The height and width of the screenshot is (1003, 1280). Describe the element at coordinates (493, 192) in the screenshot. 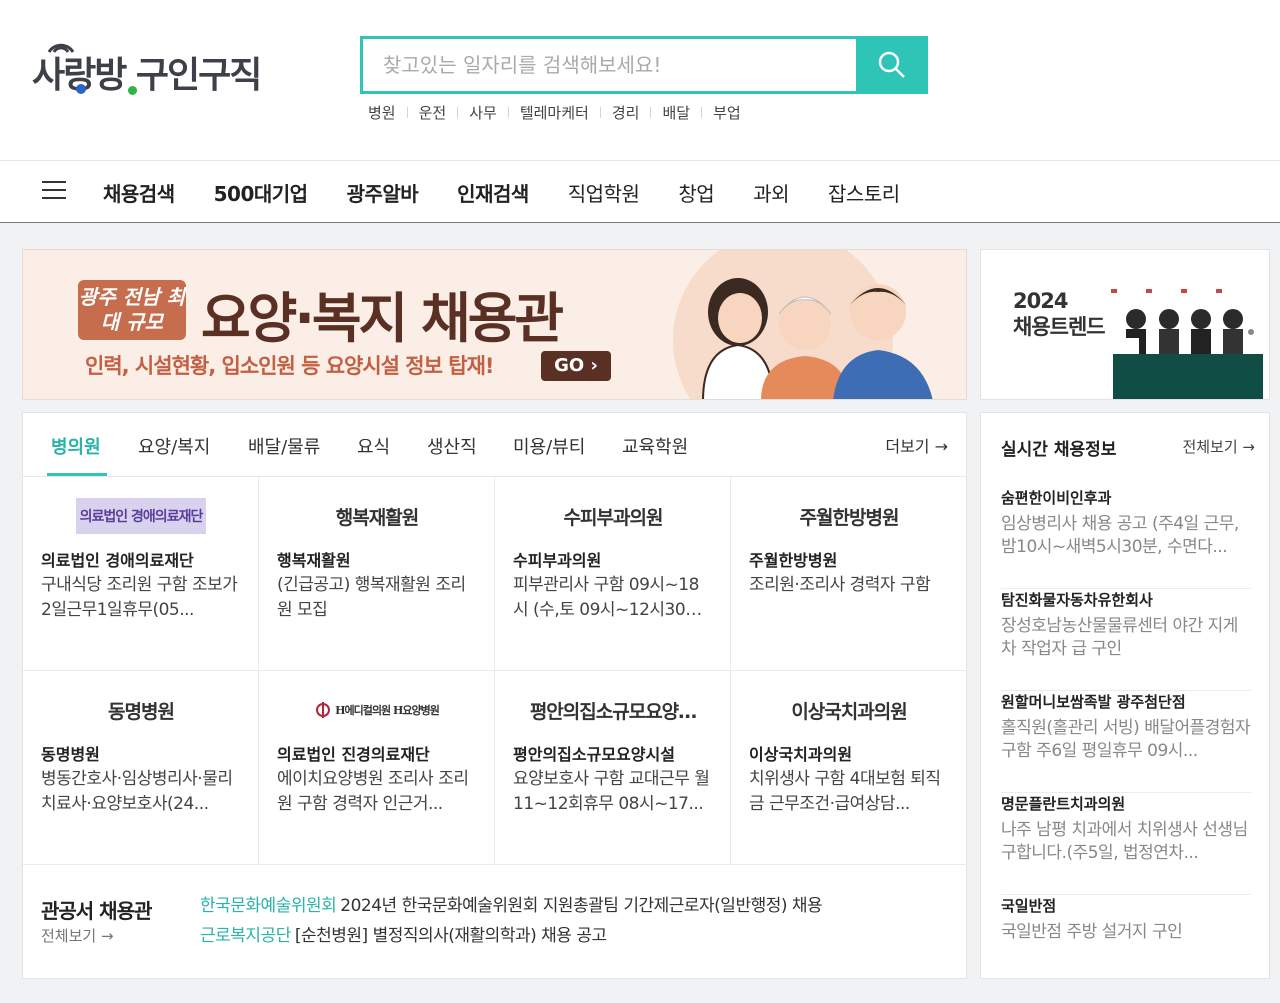

I see `nav-item-talent-search: 인재검색` at that location.